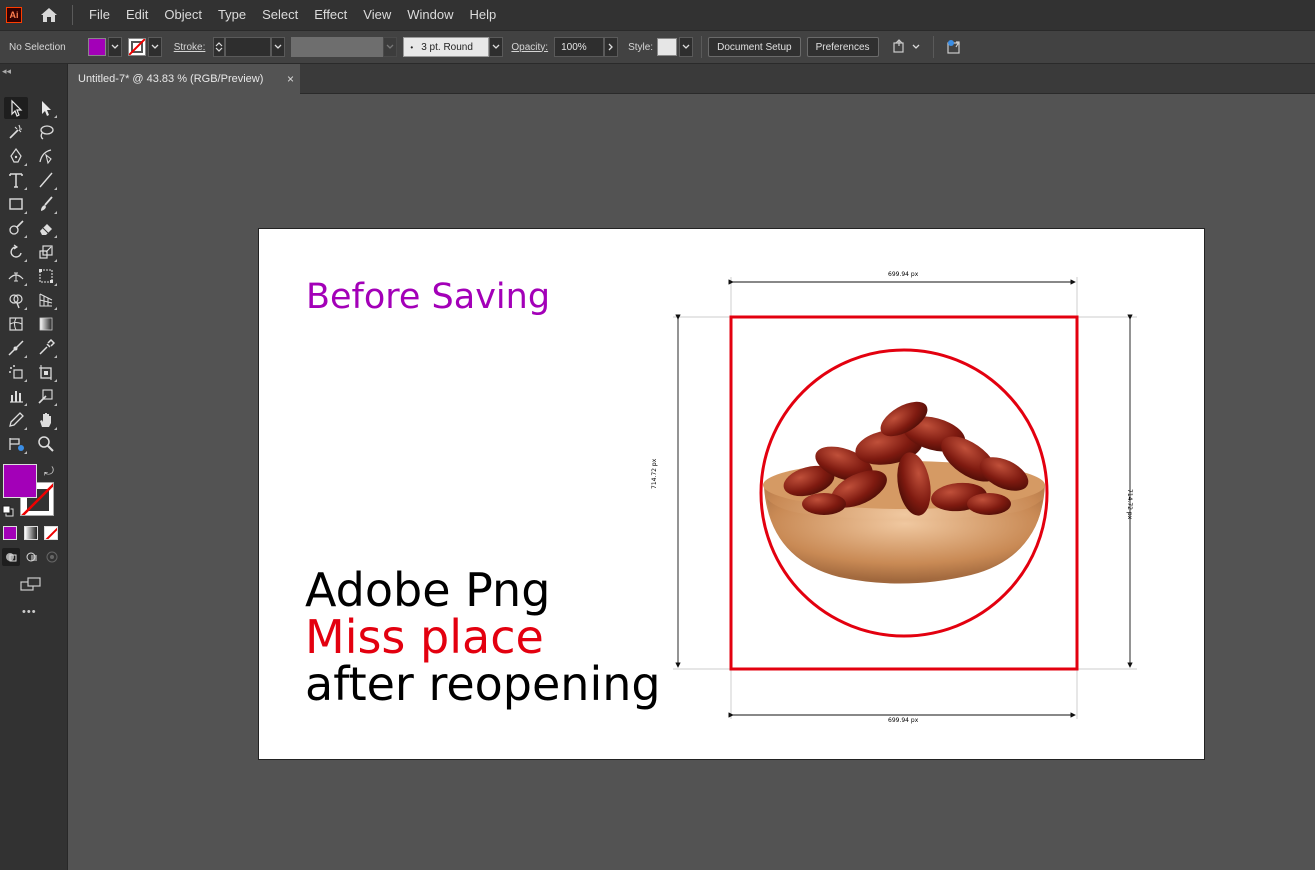 The image size is (1315, 870). I want to click on selection-tool-icon, so click(16, 108).